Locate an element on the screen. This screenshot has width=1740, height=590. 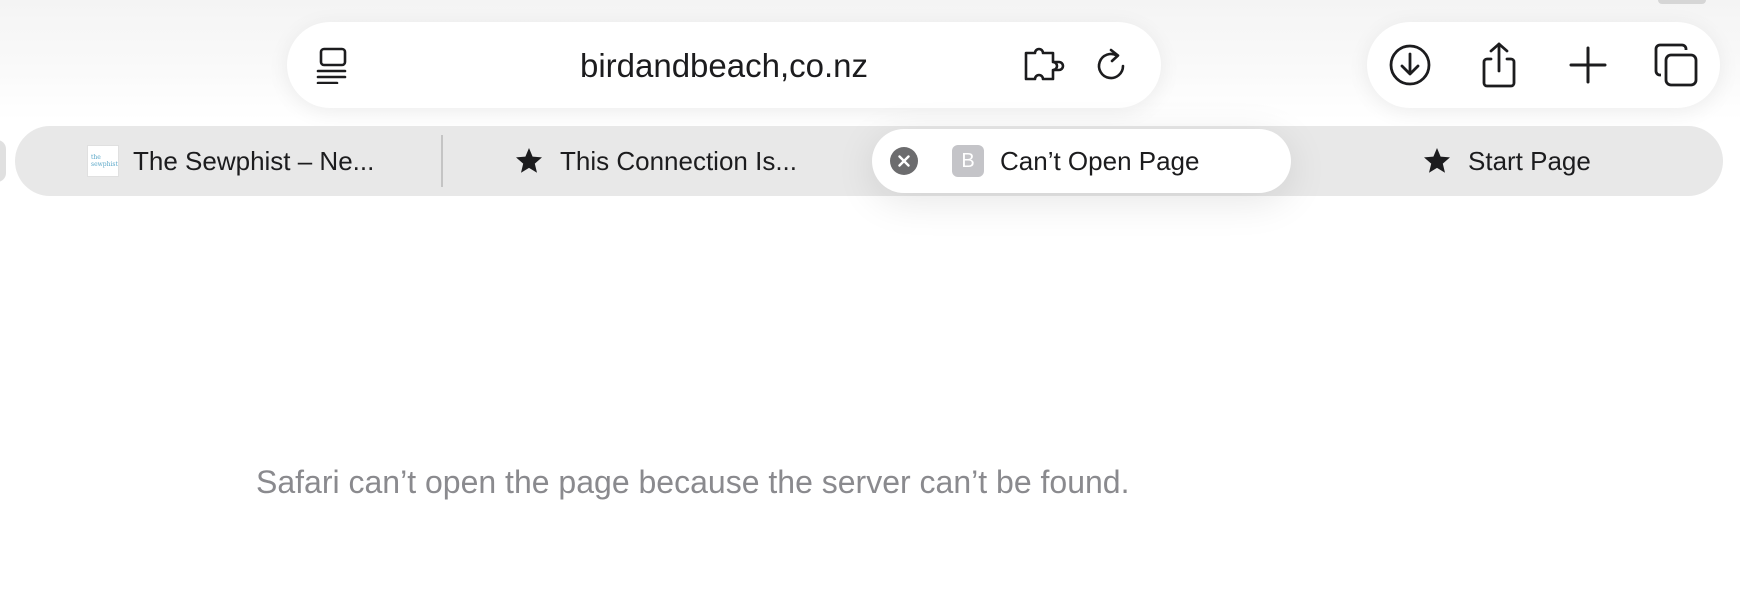
tab-cant-open-page: B Can’t Open Page is located at coordinates (1044, 161).